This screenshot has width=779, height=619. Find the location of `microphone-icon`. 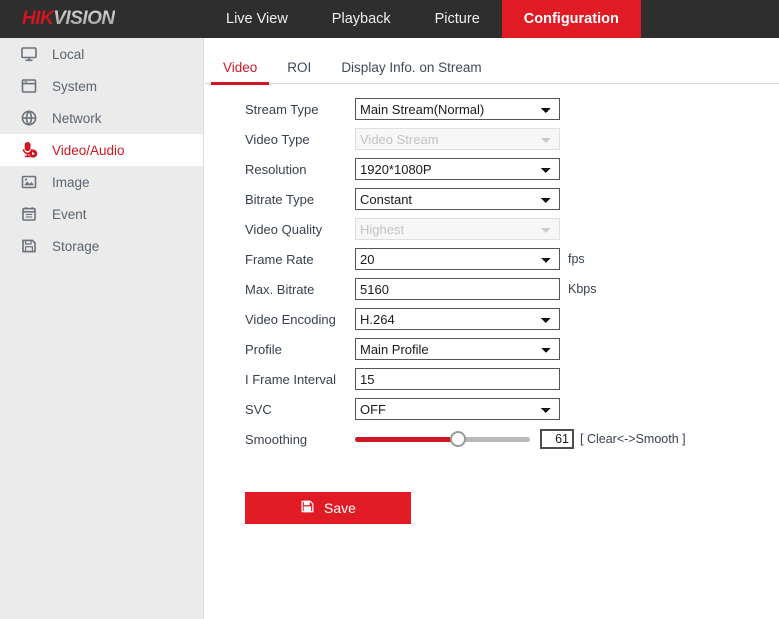

microphone-icon is located at coordinates (29, 150).